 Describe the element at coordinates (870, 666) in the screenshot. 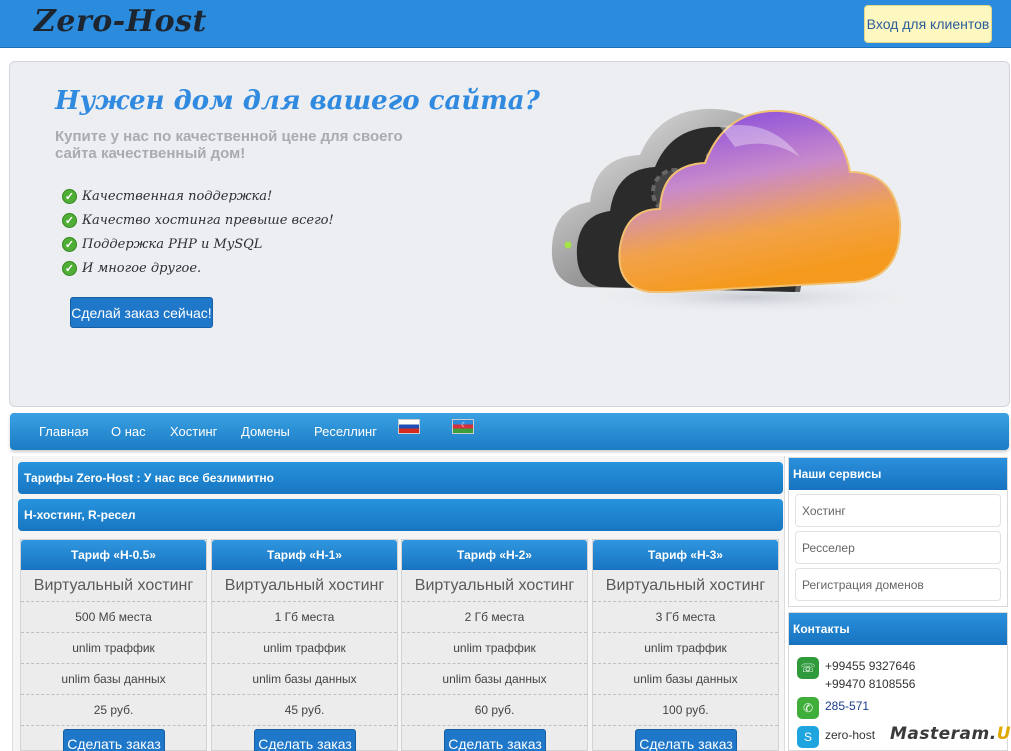

I see `phone-number: +99455 9327646` at that location.